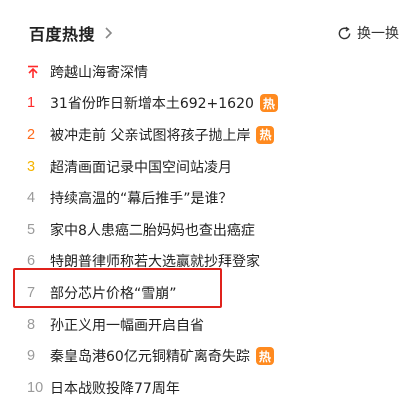 Image resolution: width=407 pixels, height=410 pixels. I want to click on list-item-highlighted: 7 部分芯片价格“雪崩”, so click(214, 293).